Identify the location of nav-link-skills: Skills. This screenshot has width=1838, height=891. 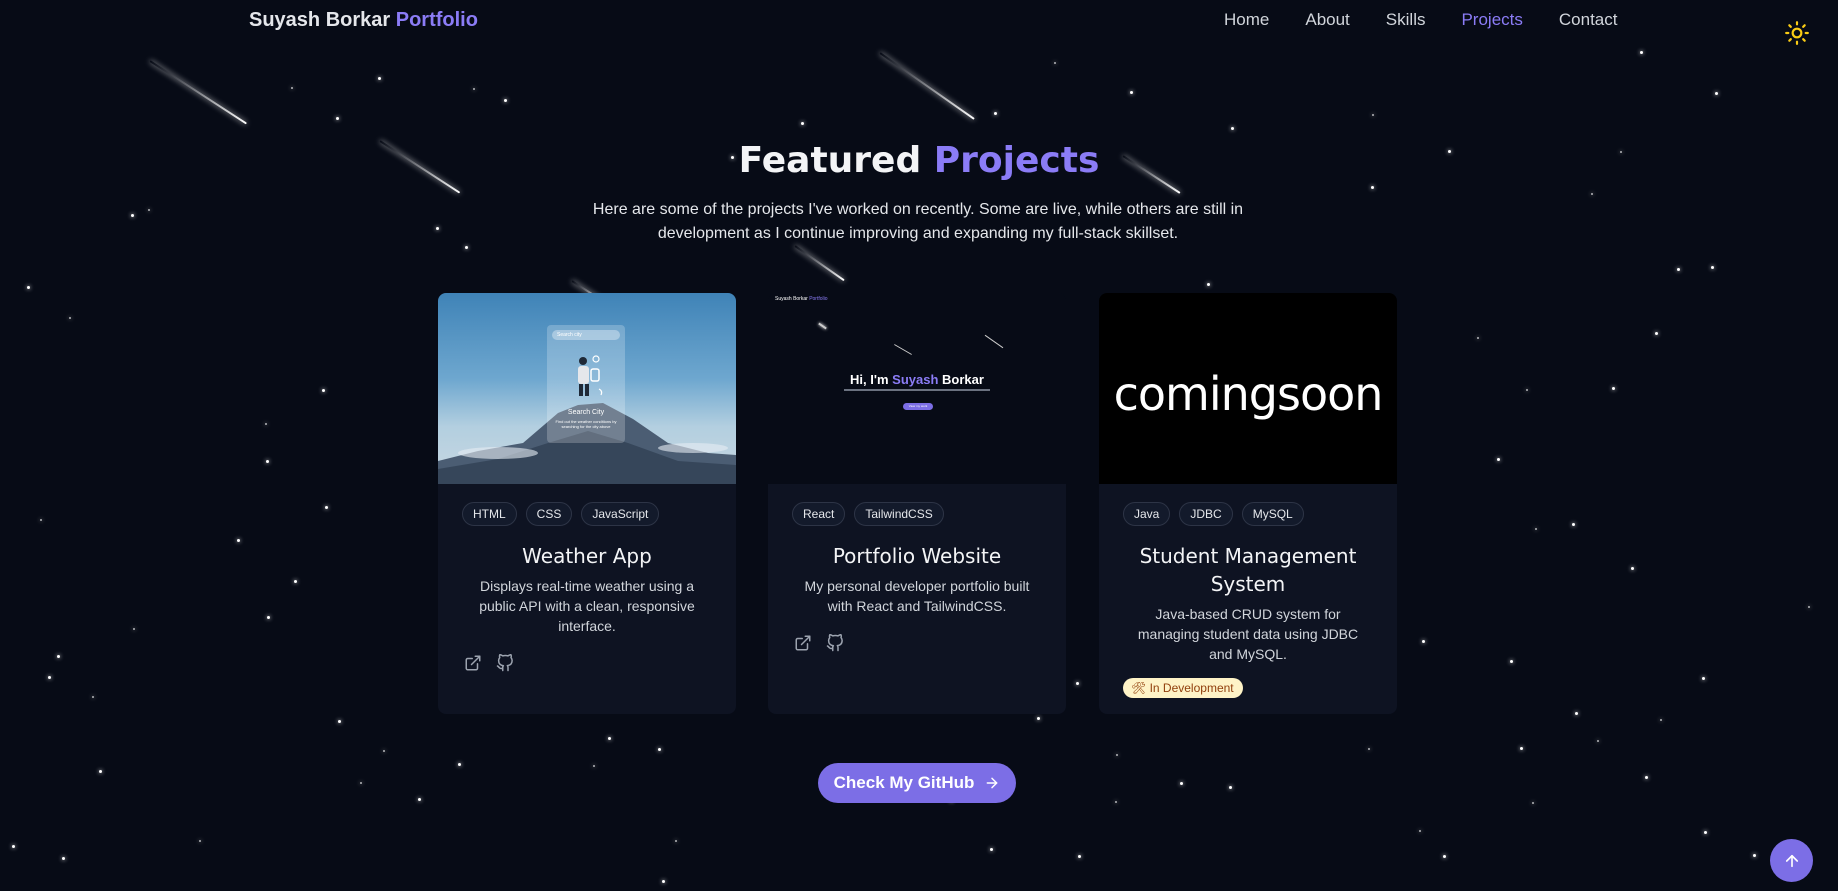
(1406, 20).